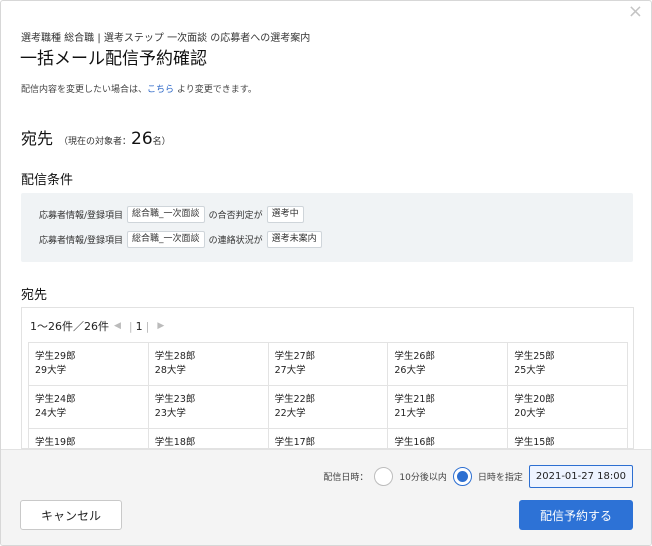 Image resolution: width=652 pixels, height=546 pixels. What do you see at coordinates (384, 476) in the screenshot?
I see `radio-soon` at bounding box center [384, 476].